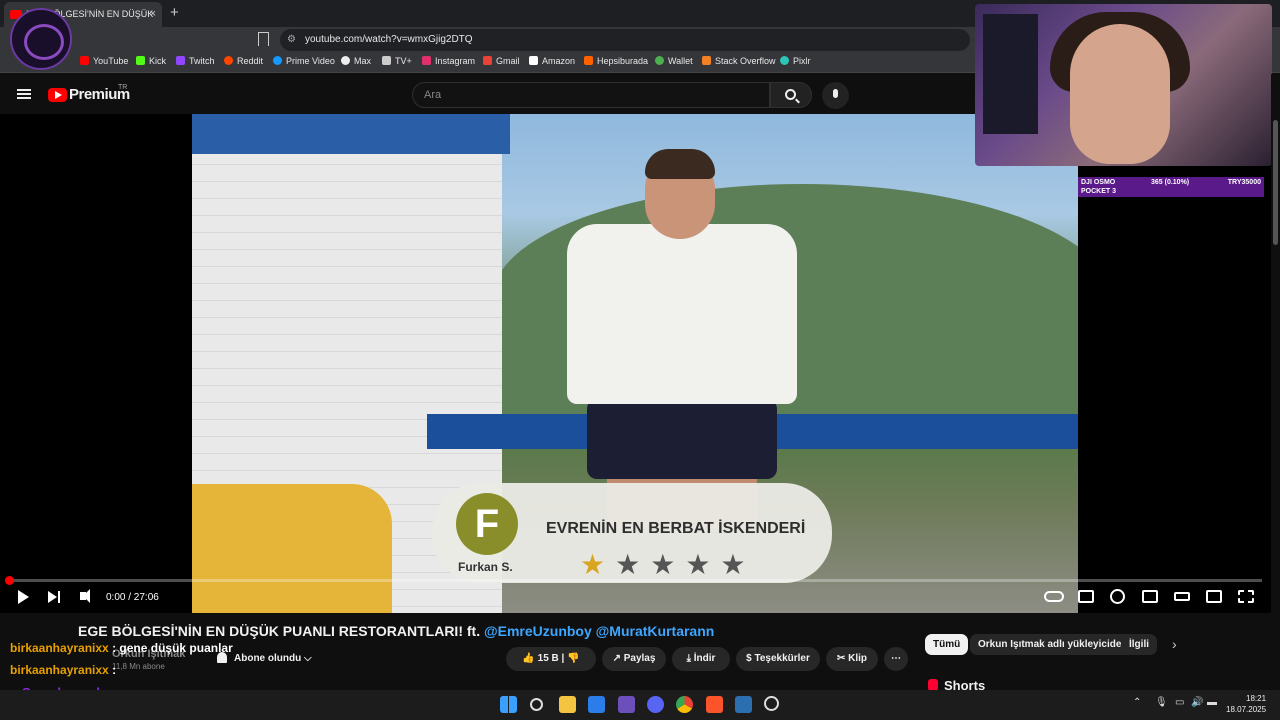 Image resolution: width=1280 pixels, height=720 pixels. Describe the element at coordinates (791, 95) in the screenshot. I see `search-button` at that location.